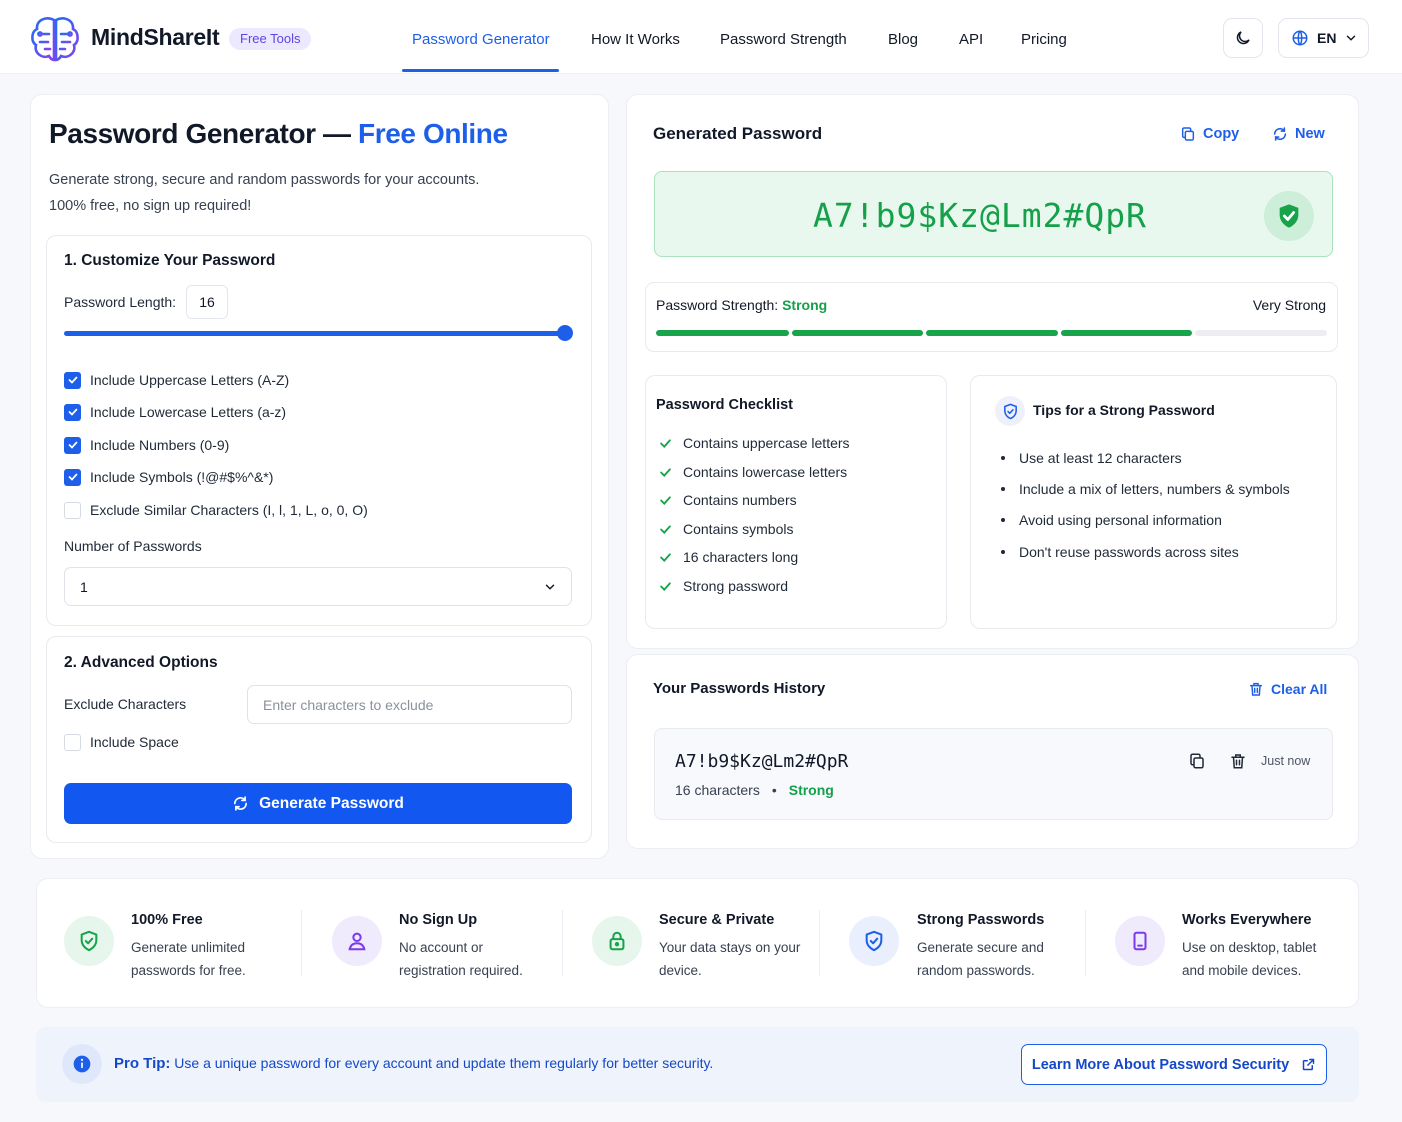 This screenshot has width=1402, height=1122. What do you see at coordinates (1100, 458) in the screenshot?
I see `tip-text: Use at least 12 characters` at bounding box center [1100, 458].